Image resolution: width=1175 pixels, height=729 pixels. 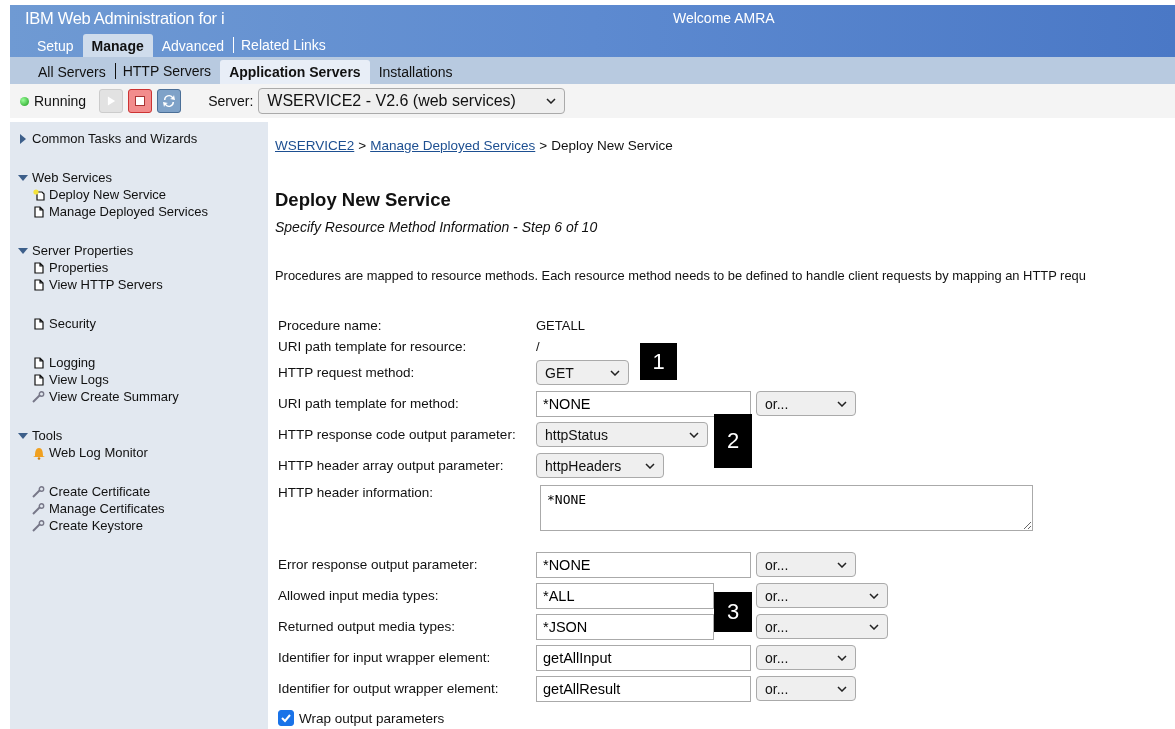 What do you see at coordinates (356, 492) in the screenshot?
I see `field-label: HTTP header information:` at bounding box center [356, 492].